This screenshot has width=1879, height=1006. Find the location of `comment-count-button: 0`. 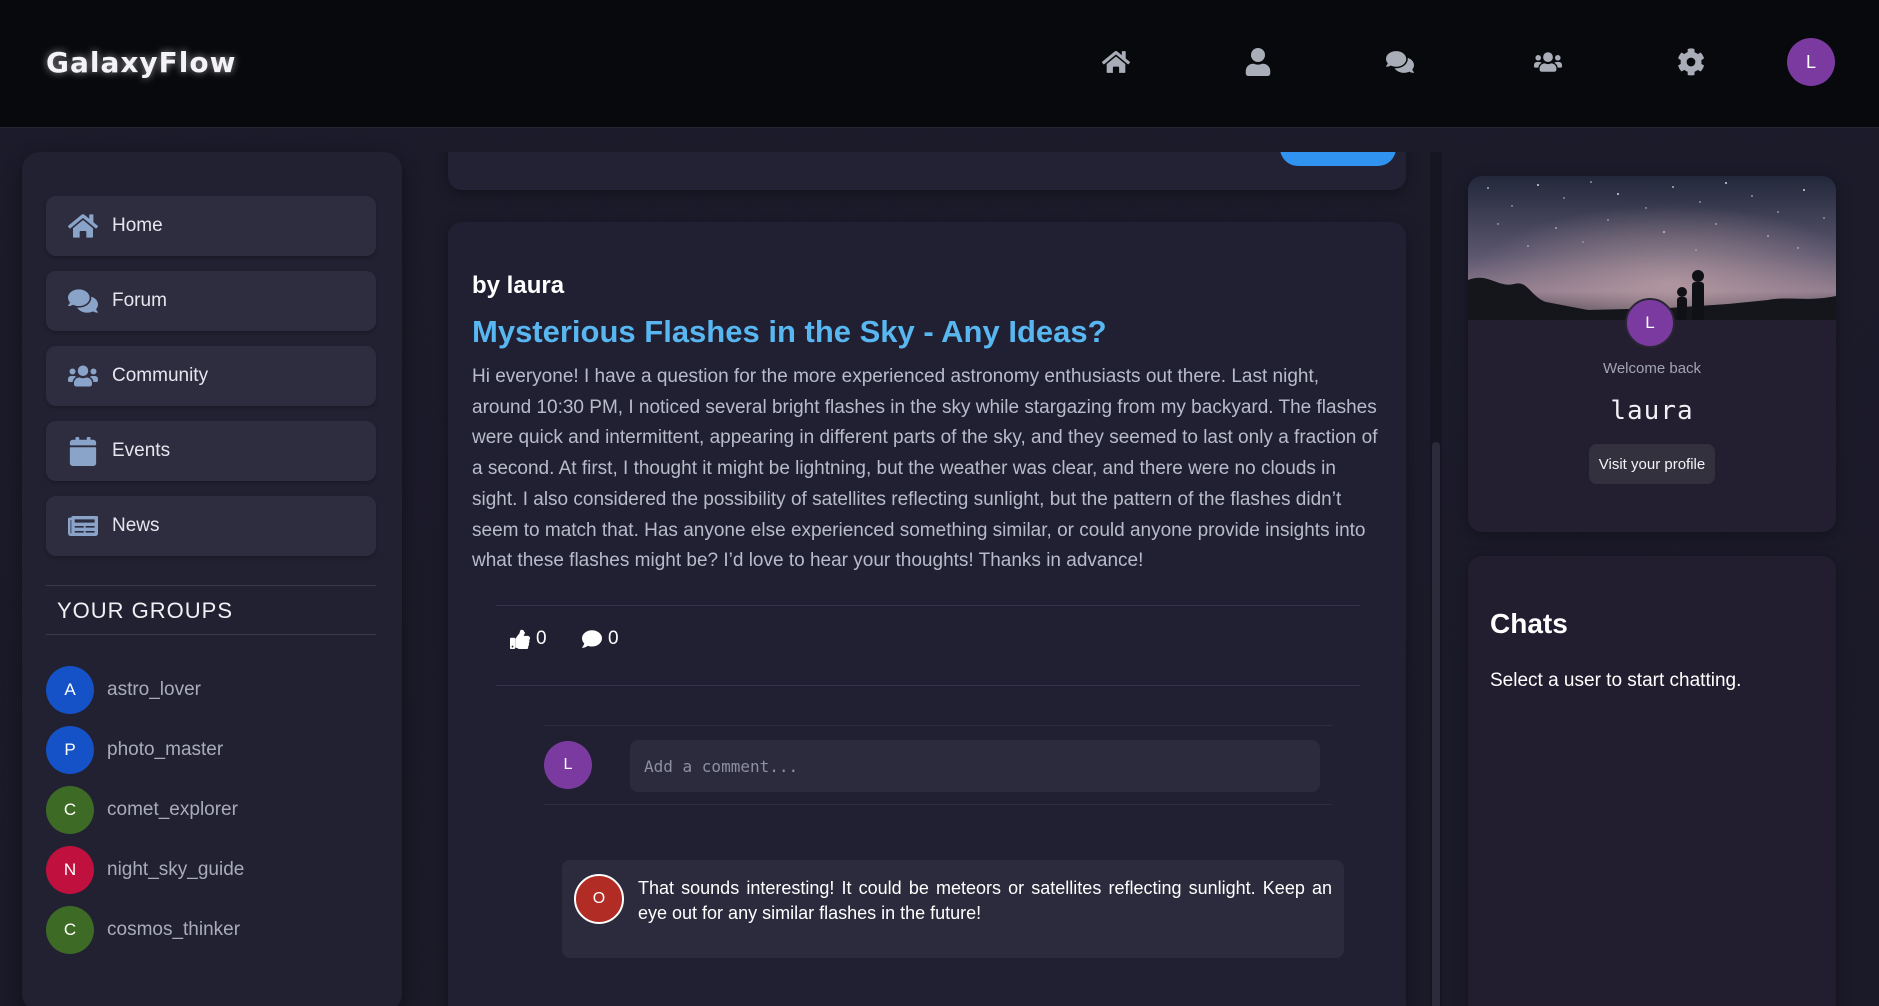

comment-count-button: 0 is located at coordinates (600, 639).